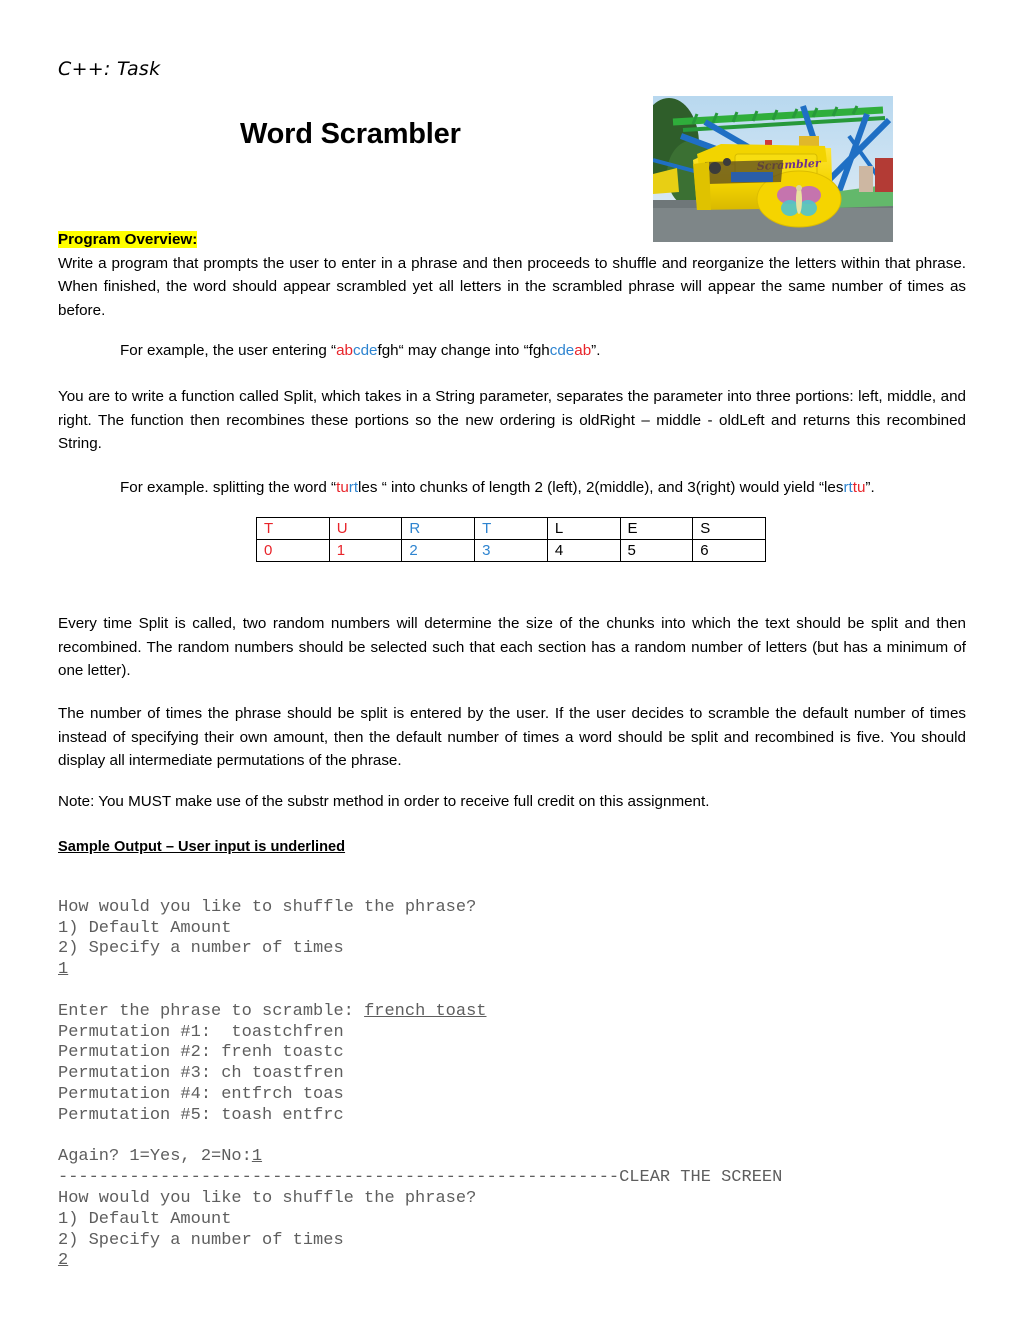  Describe the element at coordinates (486, 550) in the screenshot. I see `index-value: 3` at that location.